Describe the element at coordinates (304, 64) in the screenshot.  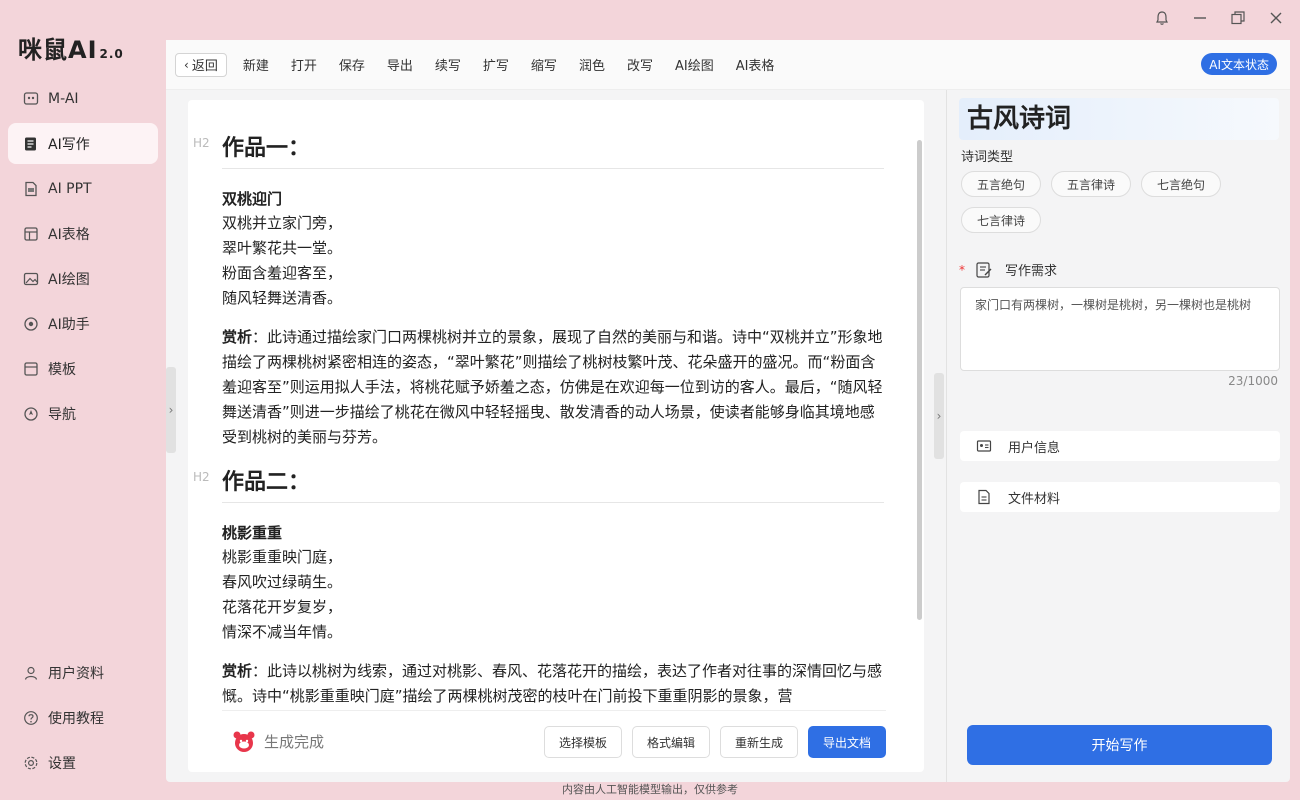
I see `toolbar-open: 打开` at that location.